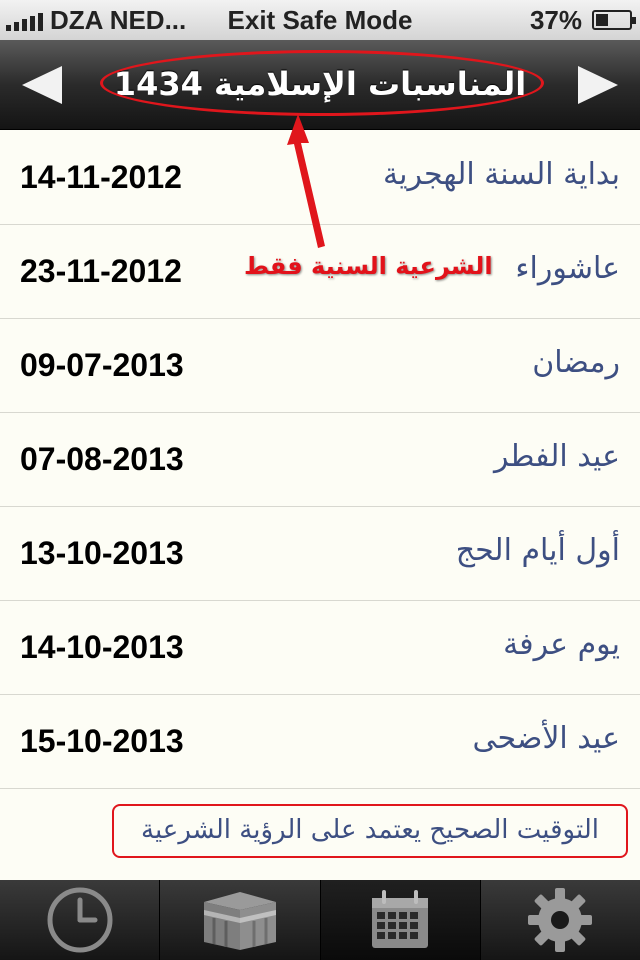 The height and width of the screenshot is (960, 640). I want to click on tab-settings, so click(560, 920).